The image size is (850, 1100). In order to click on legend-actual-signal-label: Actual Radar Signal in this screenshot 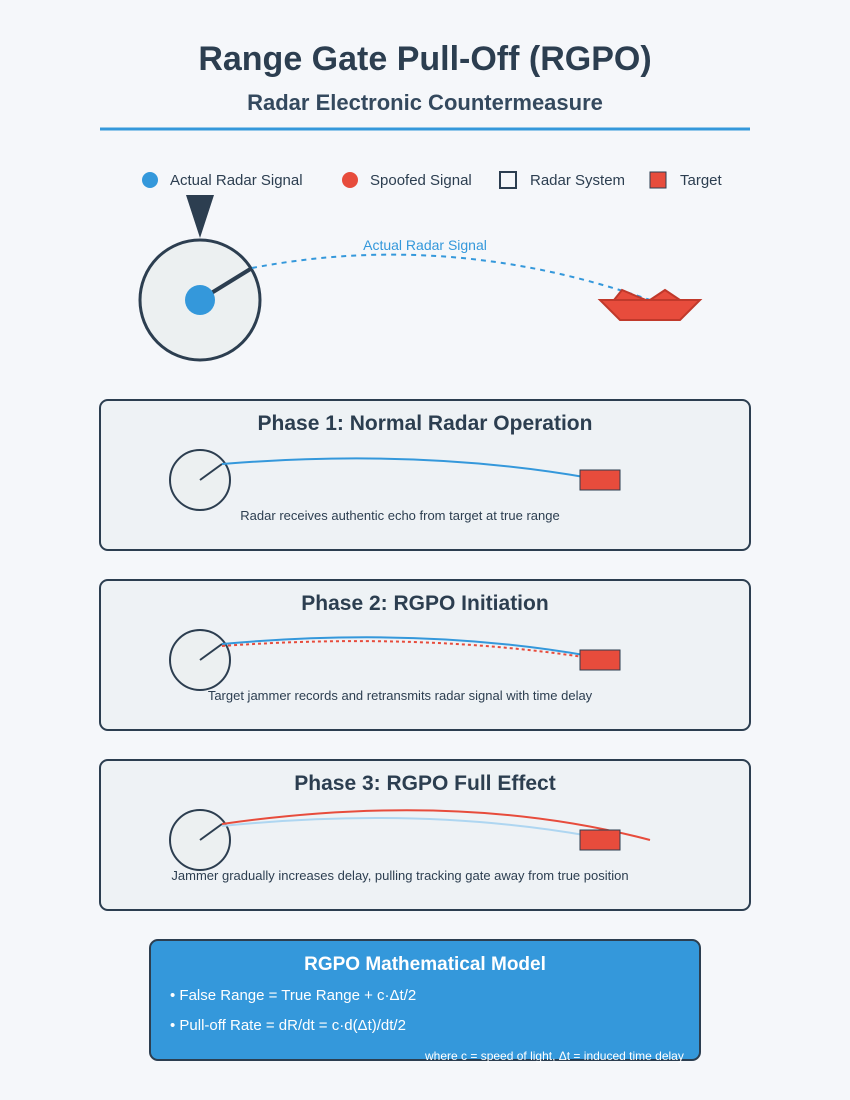, I will do `click(236, 180)`.